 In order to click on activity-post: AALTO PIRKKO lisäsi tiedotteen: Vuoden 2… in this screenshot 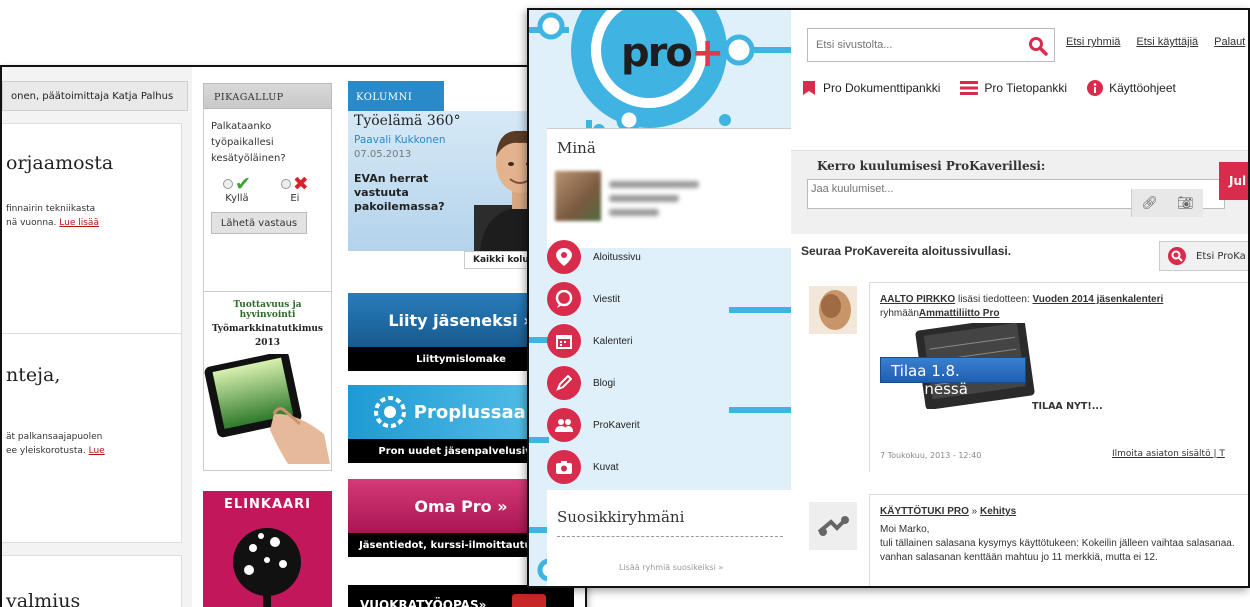, I will do `click(1019, 377)`.